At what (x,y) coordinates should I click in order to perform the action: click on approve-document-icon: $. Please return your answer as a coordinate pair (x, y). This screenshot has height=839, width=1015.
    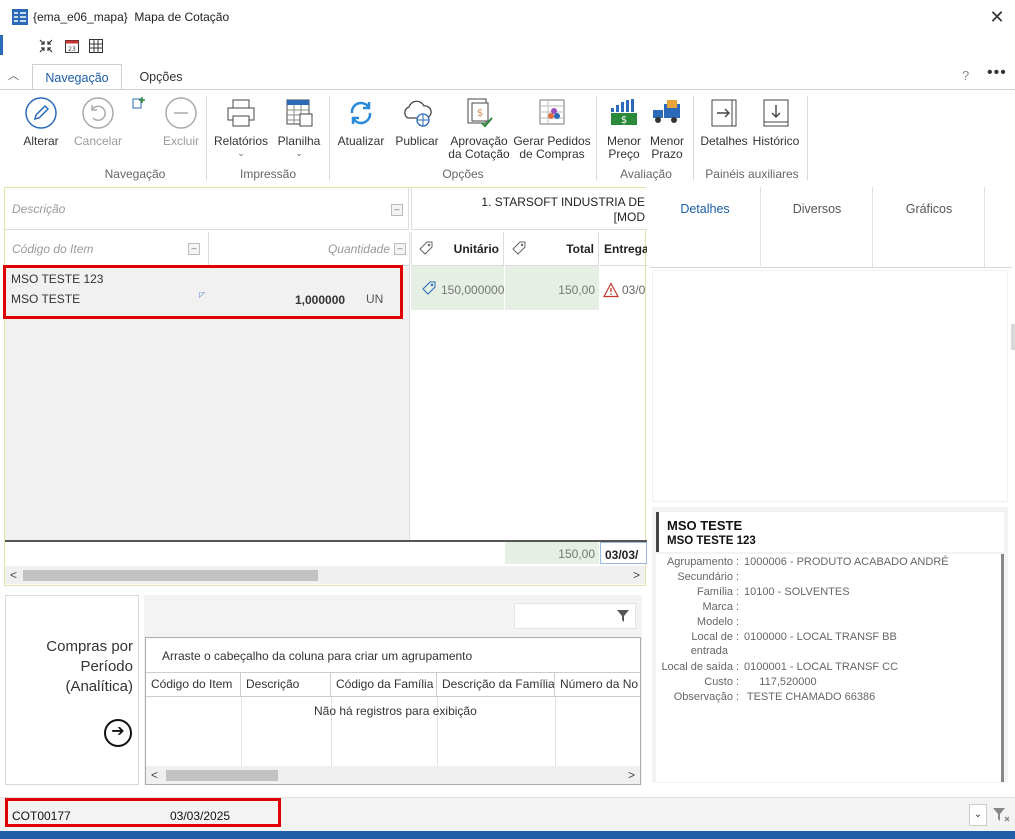
    Looking at the image, I should click on (480, 113).